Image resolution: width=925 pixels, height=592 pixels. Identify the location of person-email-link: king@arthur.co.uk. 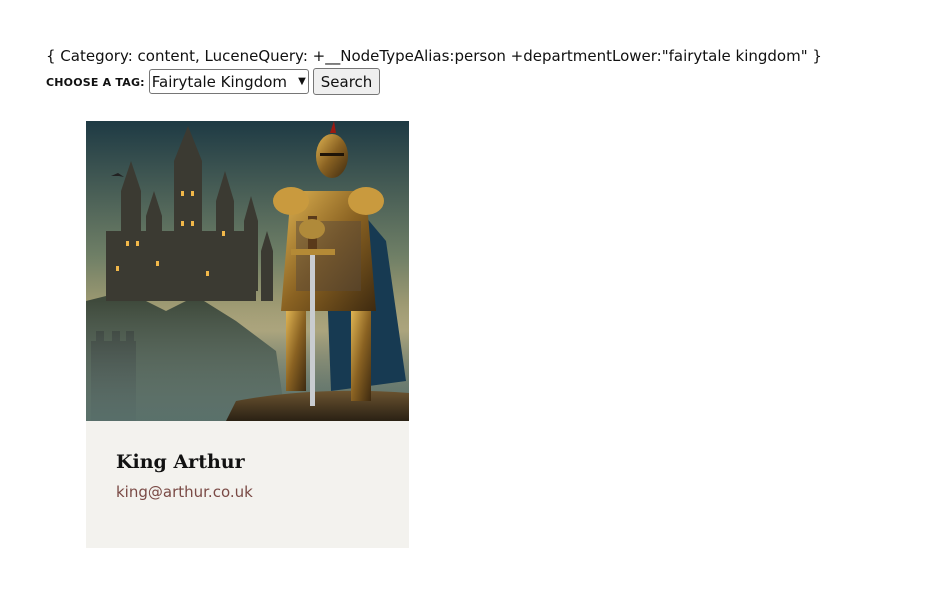
(184, 492).